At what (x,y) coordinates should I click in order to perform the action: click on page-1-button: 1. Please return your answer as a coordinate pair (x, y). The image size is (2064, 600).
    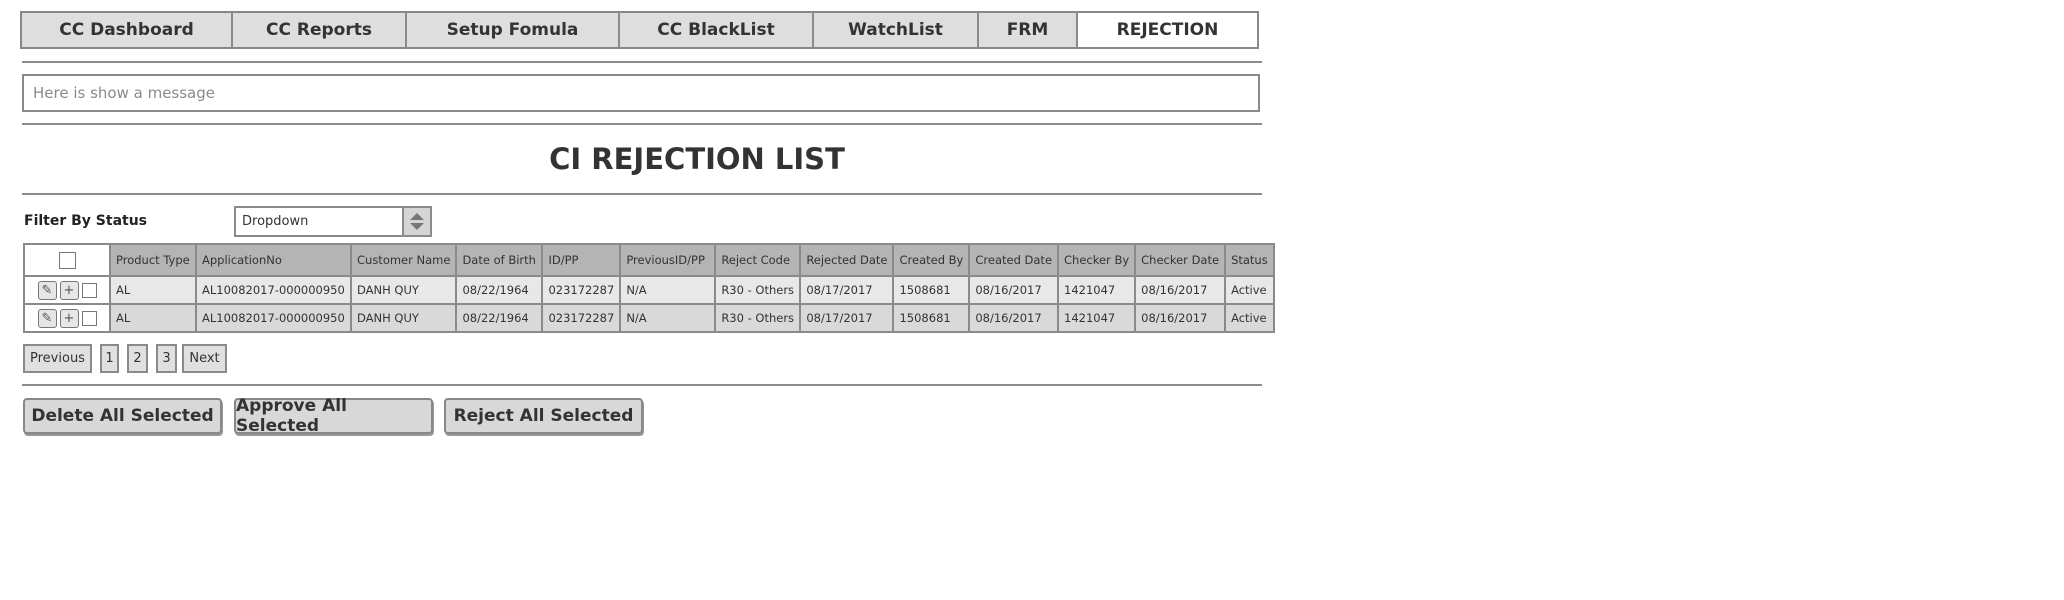
    Looking at the image, I should click on (109, 358).